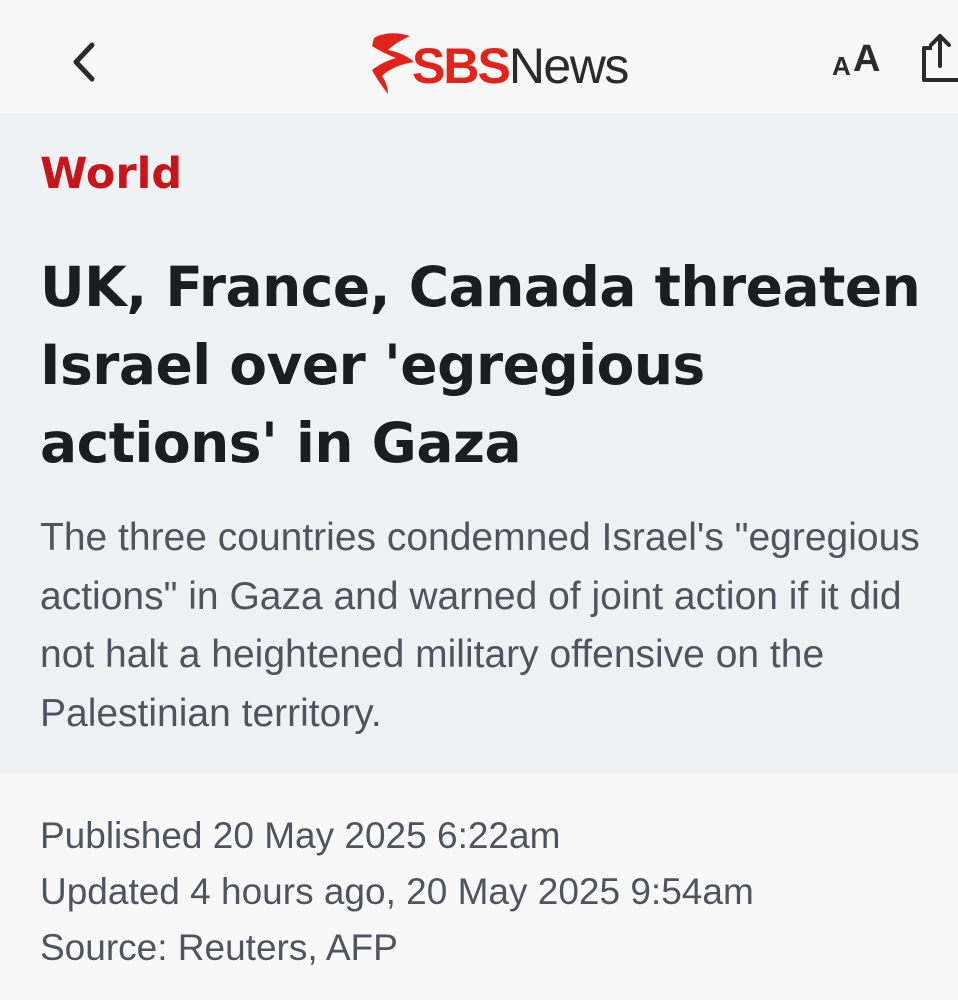 The height and width of the screenshot is (1000, 958). I want to click on logo-product: News, so click(569, 66).